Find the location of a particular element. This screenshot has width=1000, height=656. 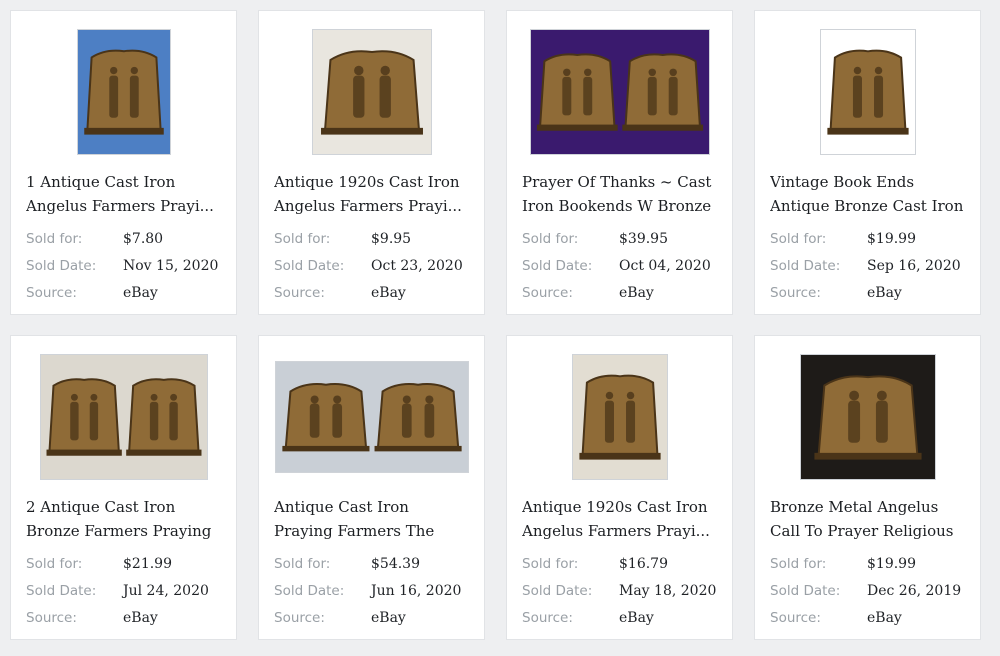

date-value: Oct 23, 2020 is located at coordinates (417, 265).